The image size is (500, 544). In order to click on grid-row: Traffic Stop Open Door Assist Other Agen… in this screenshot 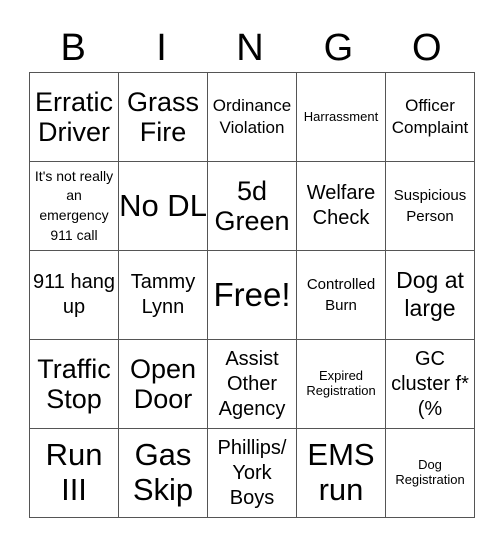, I will do `click(252, 384)`.